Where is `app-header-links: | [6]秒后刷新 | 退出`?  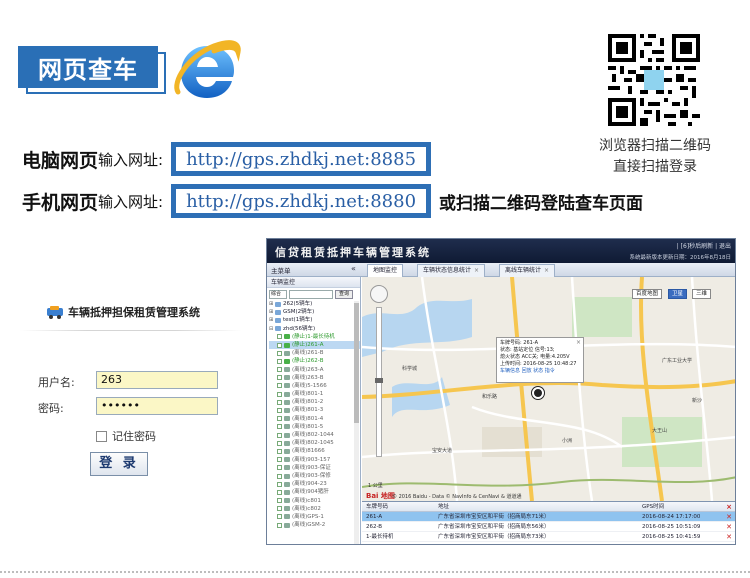 app-header-links: | [6]秒后刷新 | 退出 is located at coordinates (704, 245).